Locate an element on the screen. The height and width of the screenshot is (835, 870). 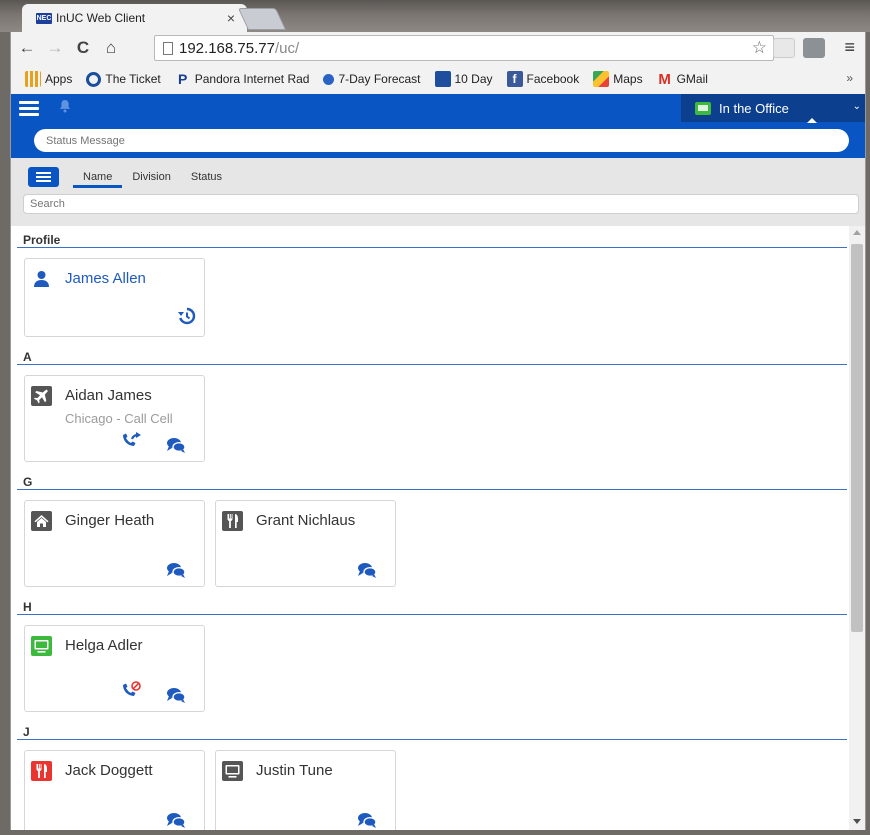
bookmark-label: Facebook is located at coordinates (553, 79).